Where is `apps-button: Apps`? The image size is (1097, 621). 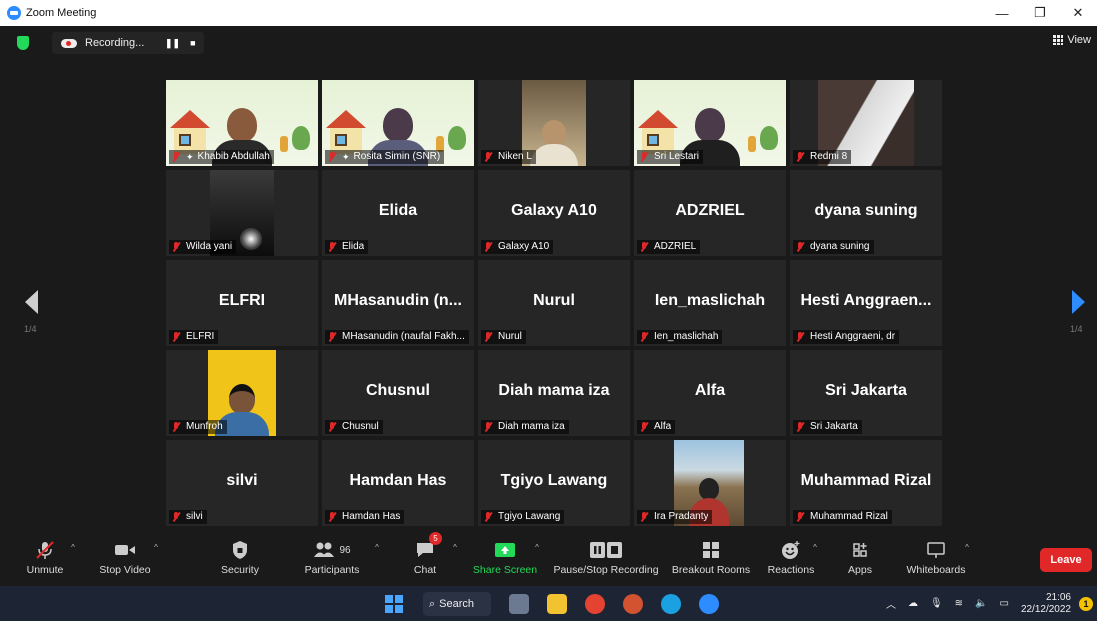
apps-button: Apps is located at coordinates (860, 561).